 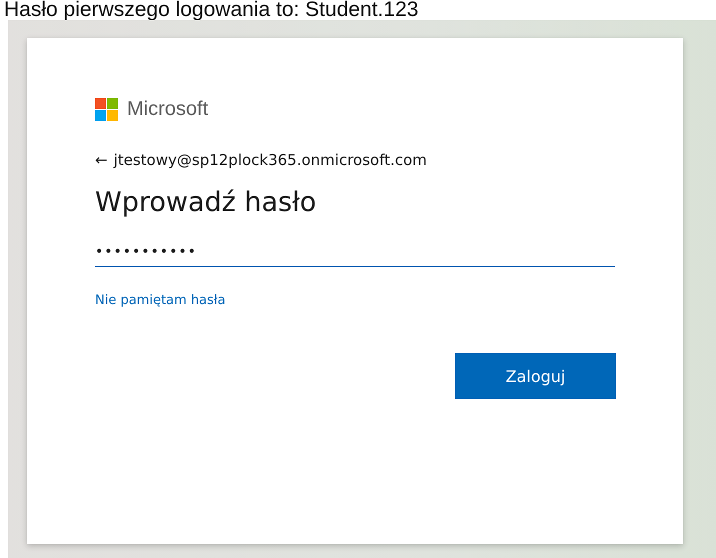 I want to click on brand-name: Microsoft, so click(x=167, y=109).